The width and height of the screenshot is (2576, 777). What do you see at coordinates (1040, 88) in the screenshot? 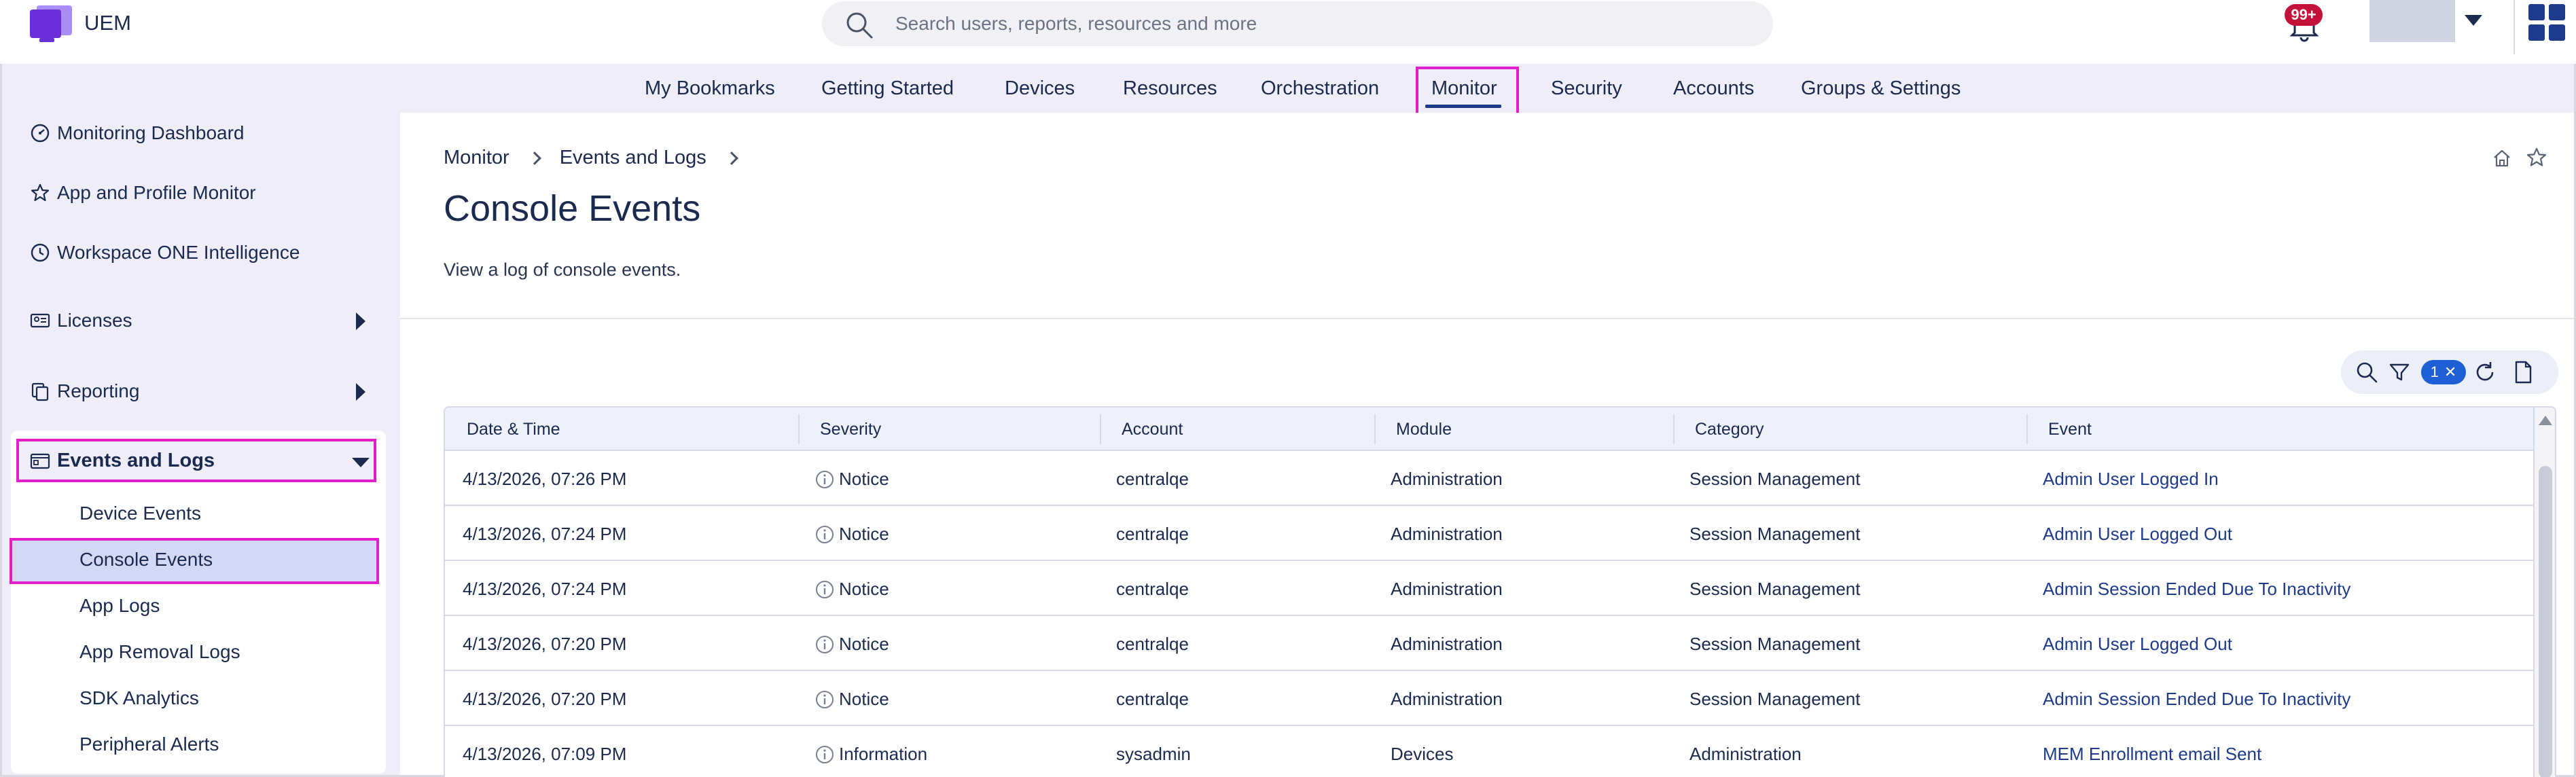
I see `nav-devices: Devices` at bounding box center [1040, 88].